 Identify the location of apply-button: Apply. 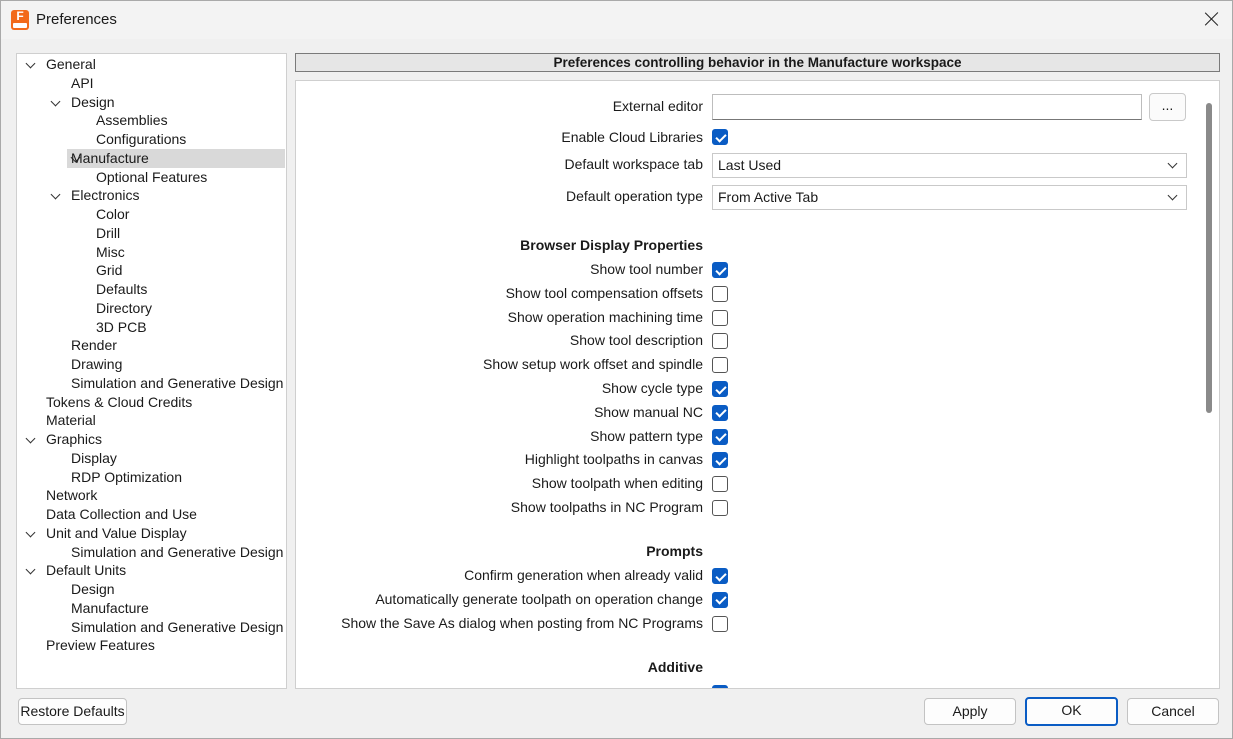
(970, 711).